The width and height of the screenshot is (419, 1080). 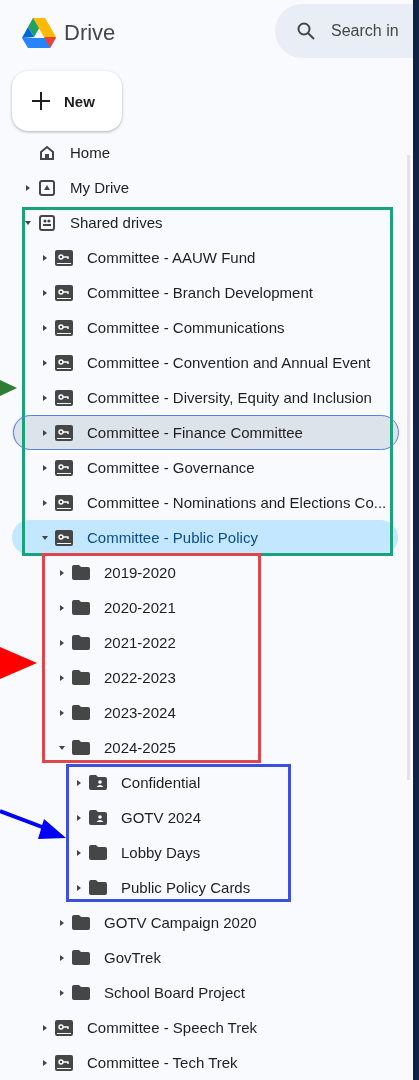 I want to click on tree-item: GovTrek, so click(x=205, y=957).